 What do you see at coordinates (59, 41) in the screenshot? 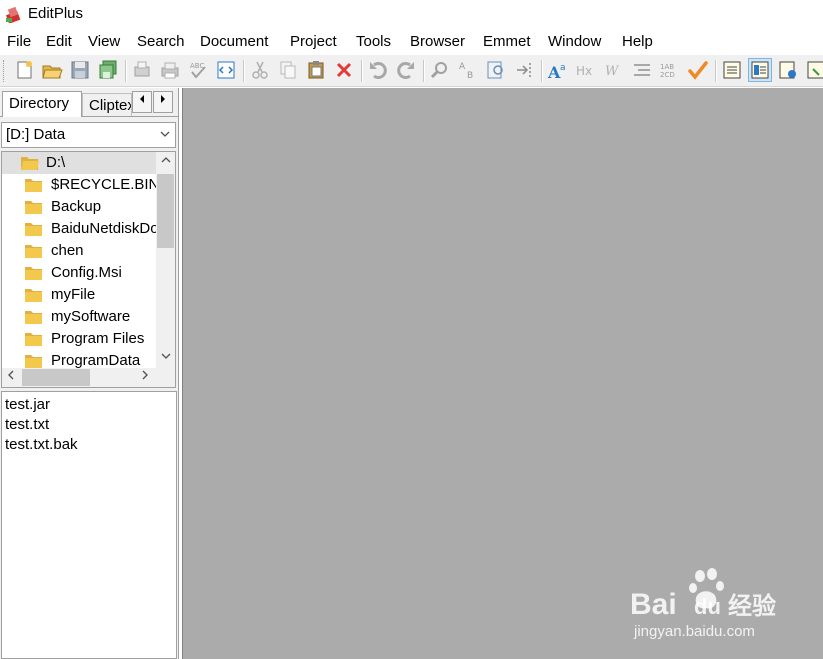
I see `menu-edit: Edit` at bounding box center [59, 41].